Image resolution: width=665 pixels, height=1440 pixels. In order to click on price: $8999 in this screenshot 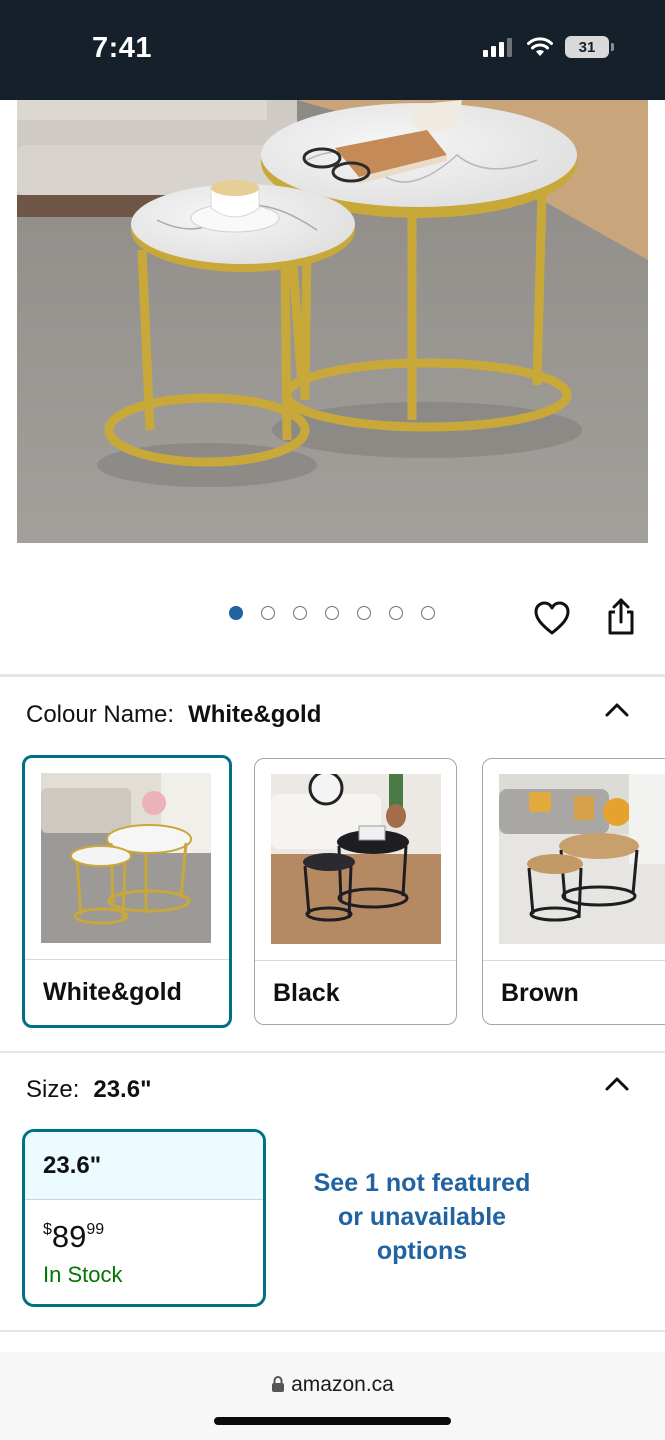, I will do `click(73, 1237)`.